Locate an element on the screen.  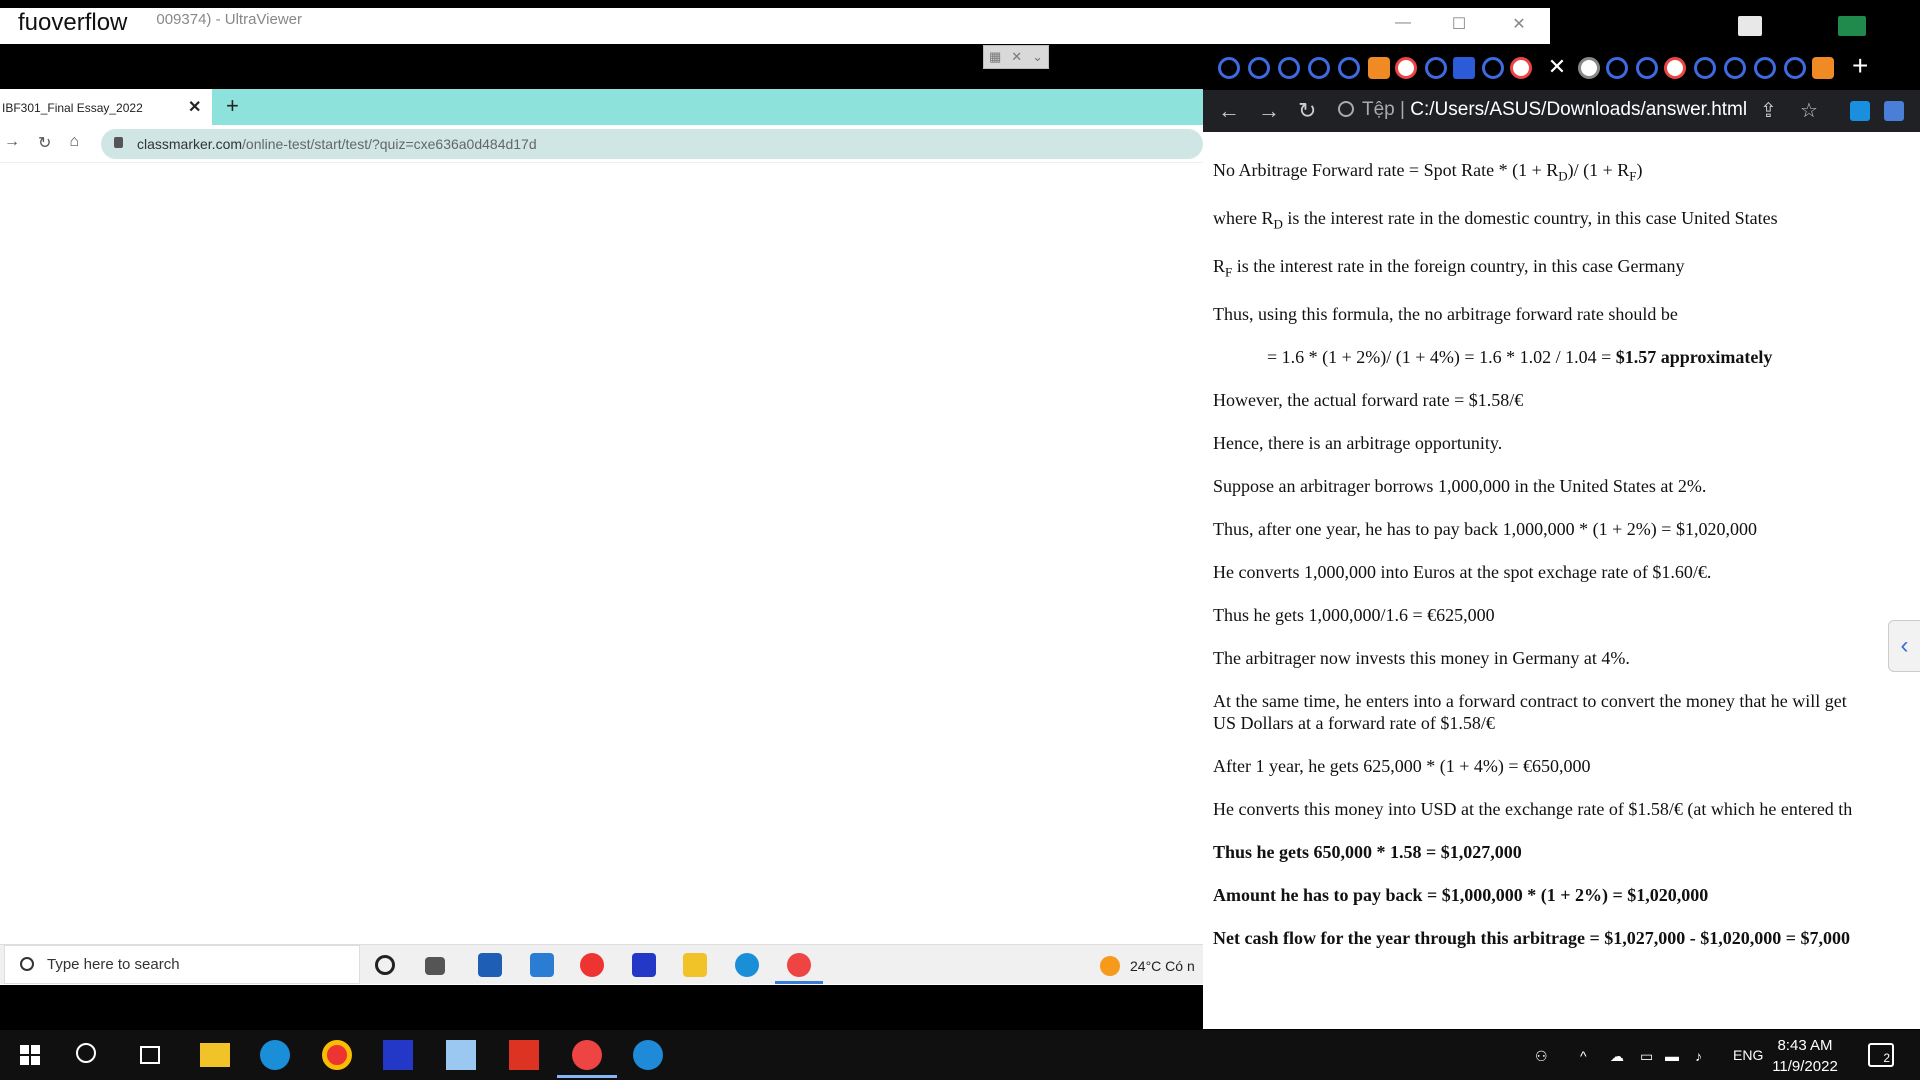
cube-app-icon is located at coordinates (461, 1055).